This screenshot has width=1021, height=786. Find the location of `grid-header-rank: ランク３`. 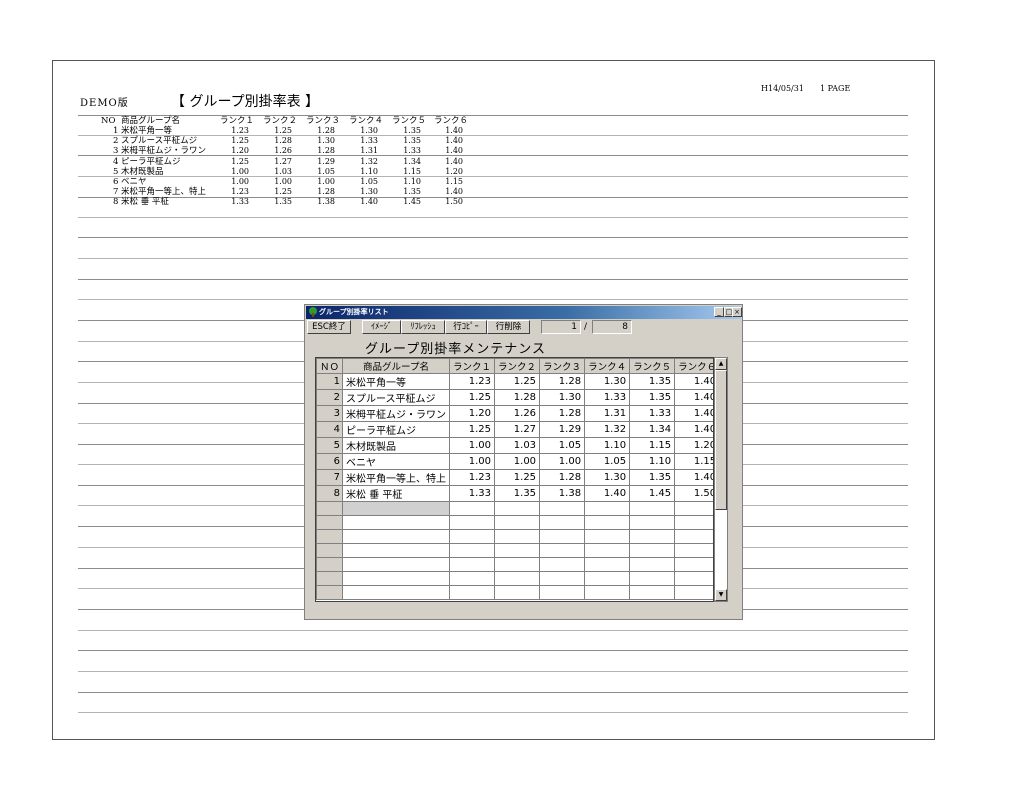

grid-header-rank: ランク３ is located at coordinates (562, 366).